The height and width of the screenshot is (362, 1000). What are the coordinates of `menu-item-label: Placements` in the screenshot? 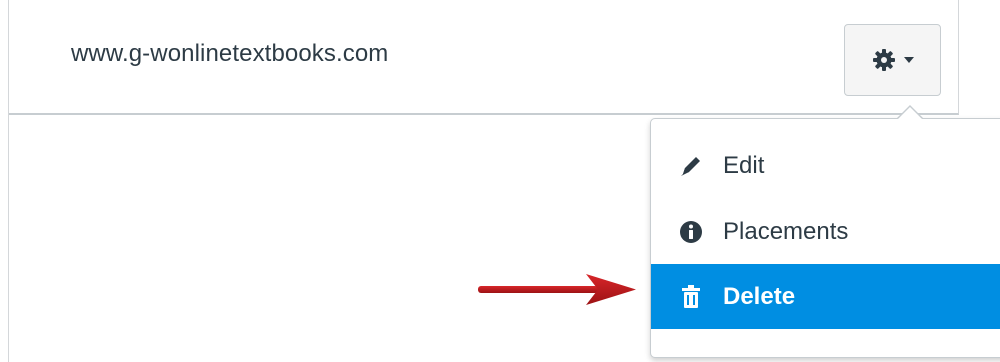 It's located at (786, 231).